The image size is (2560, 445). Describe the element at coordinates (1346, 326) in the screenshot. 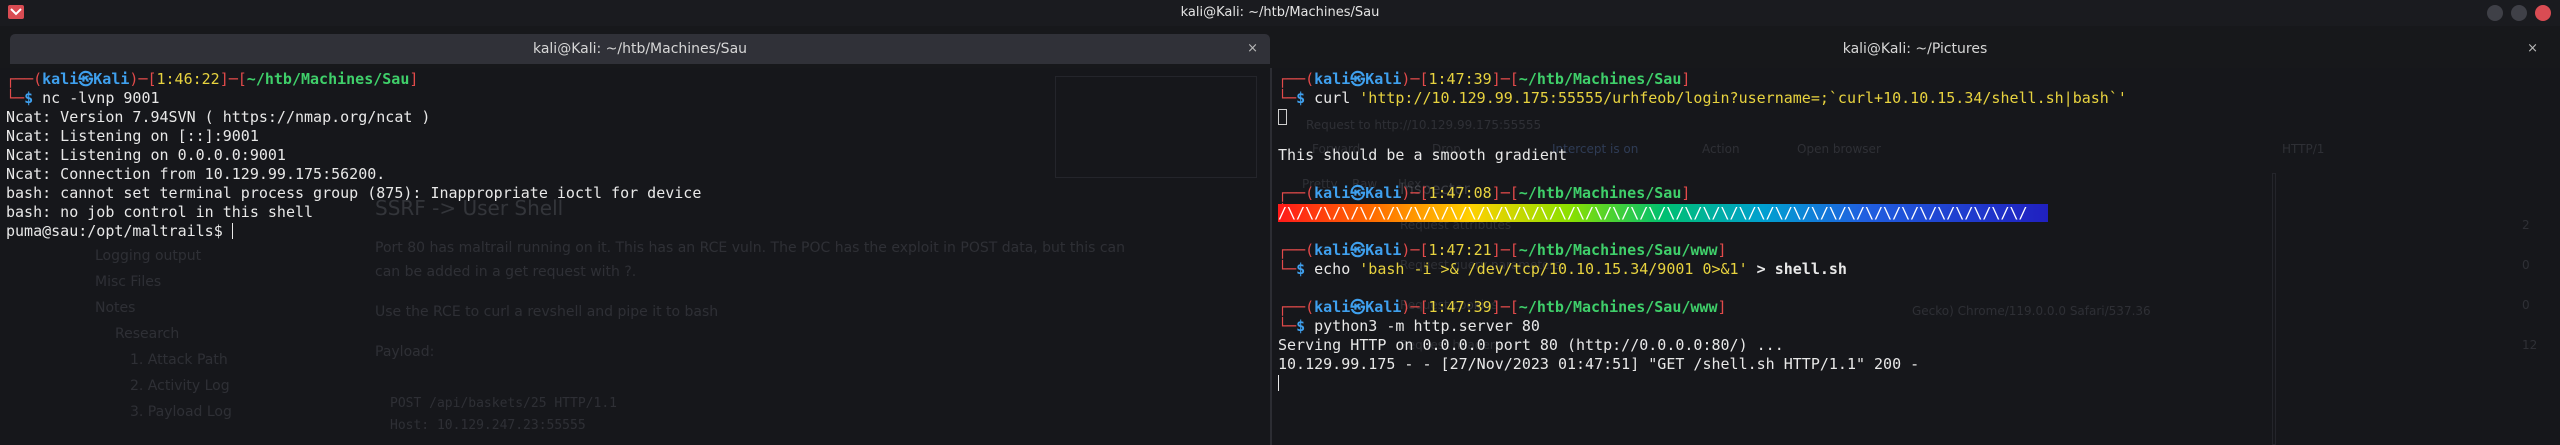

I see `python-command: python3` at that location.